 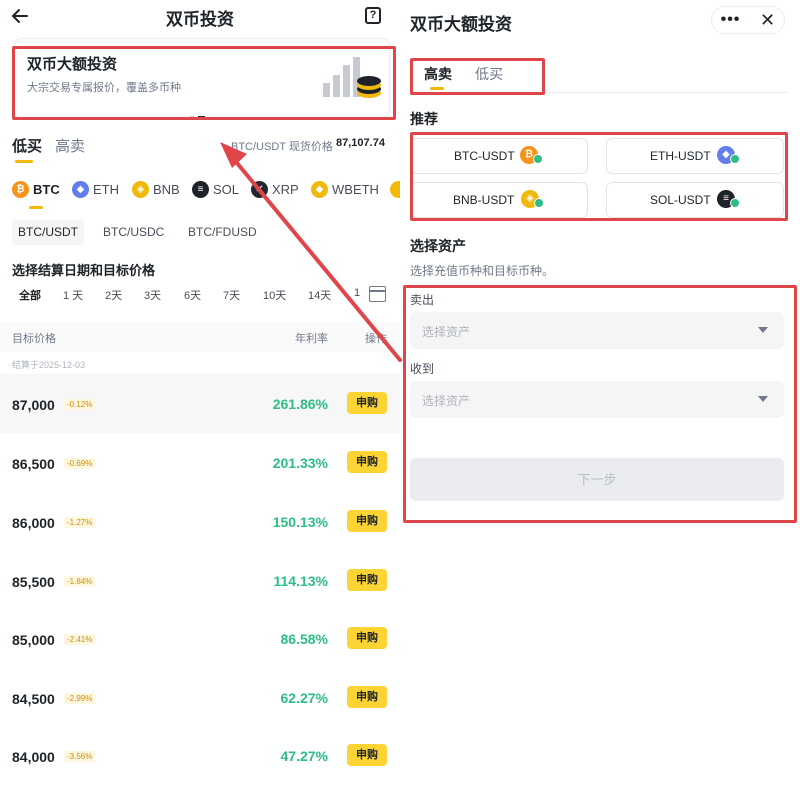 I want to click on day-10: 10天, so click(x=274, y=295).